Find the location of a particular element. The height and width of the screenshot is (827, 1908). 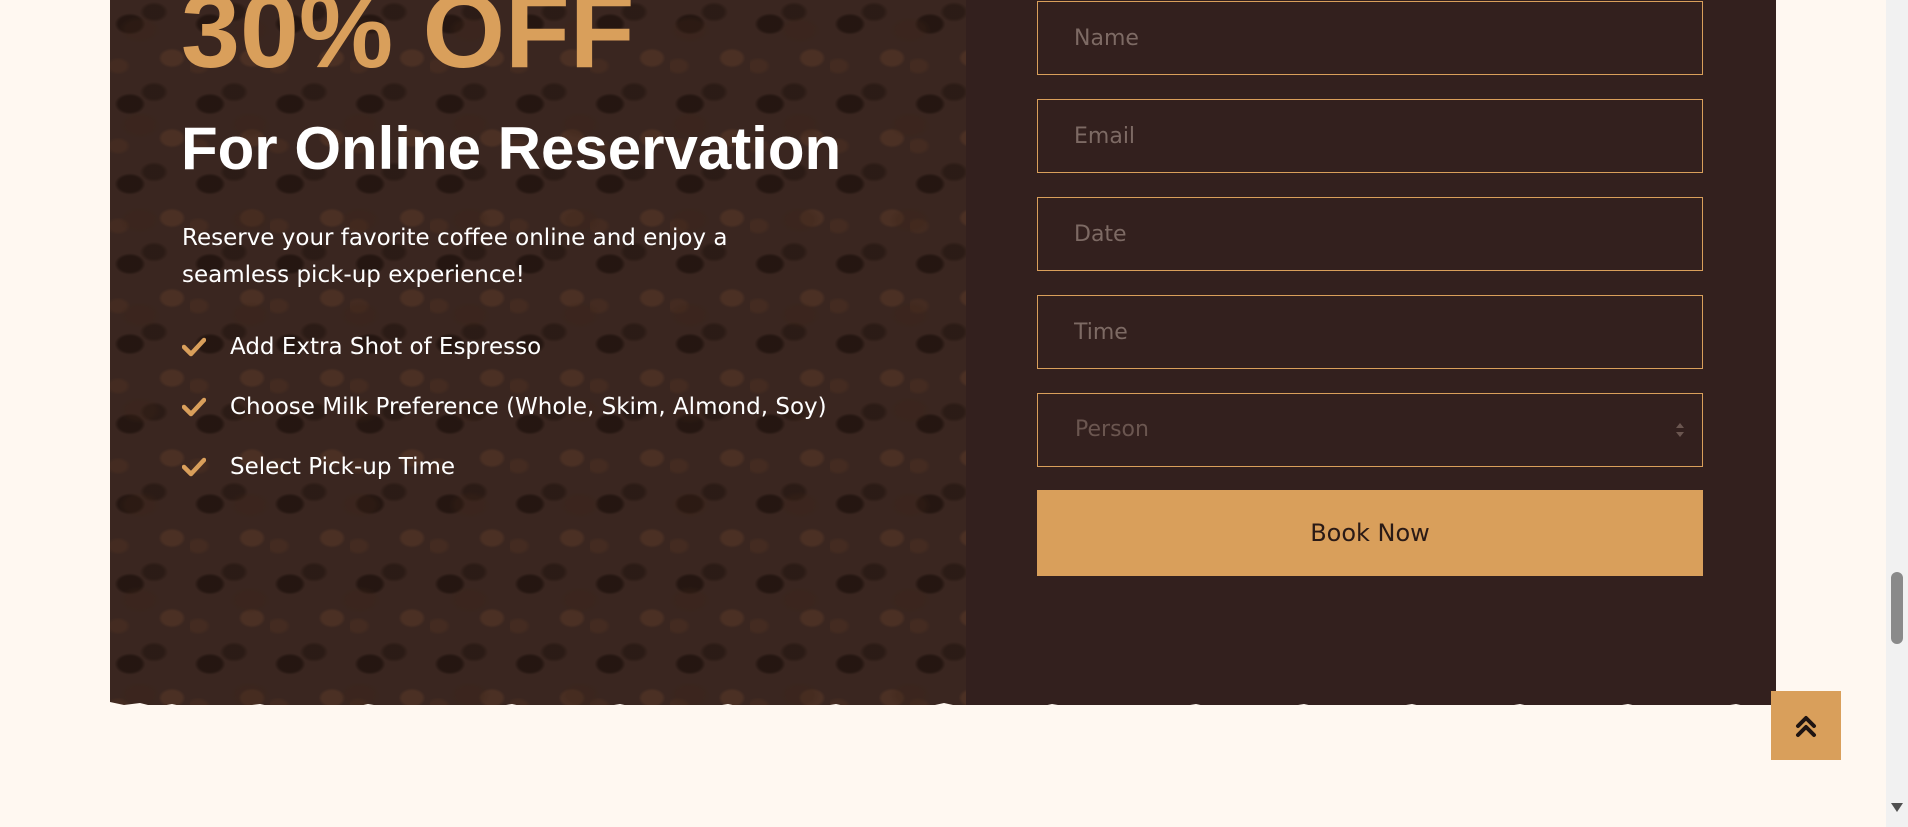

time-field is located at coordinates (1370, 332).